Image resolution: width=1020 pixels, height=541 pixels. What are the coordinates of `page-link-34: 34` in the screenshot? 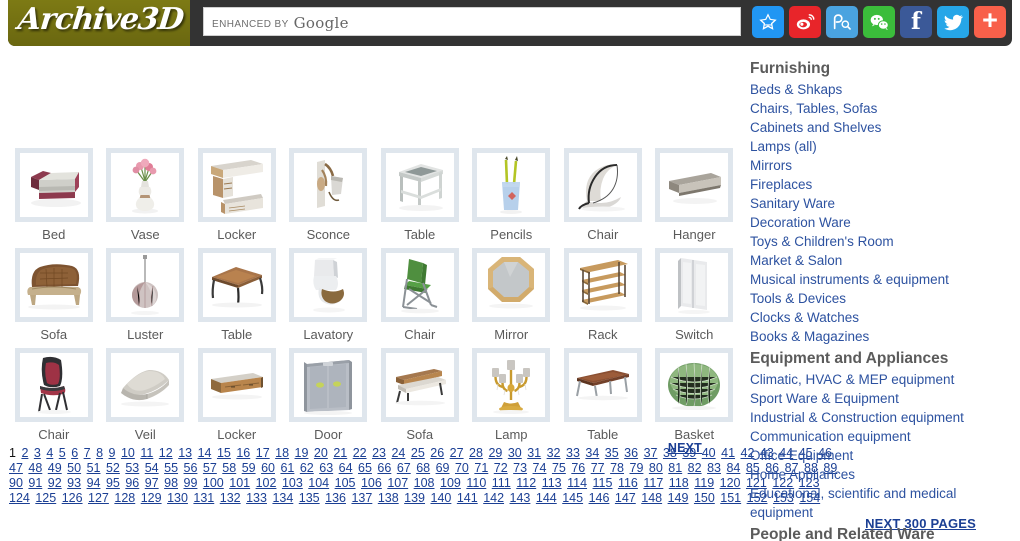 It's located at (592, 453).